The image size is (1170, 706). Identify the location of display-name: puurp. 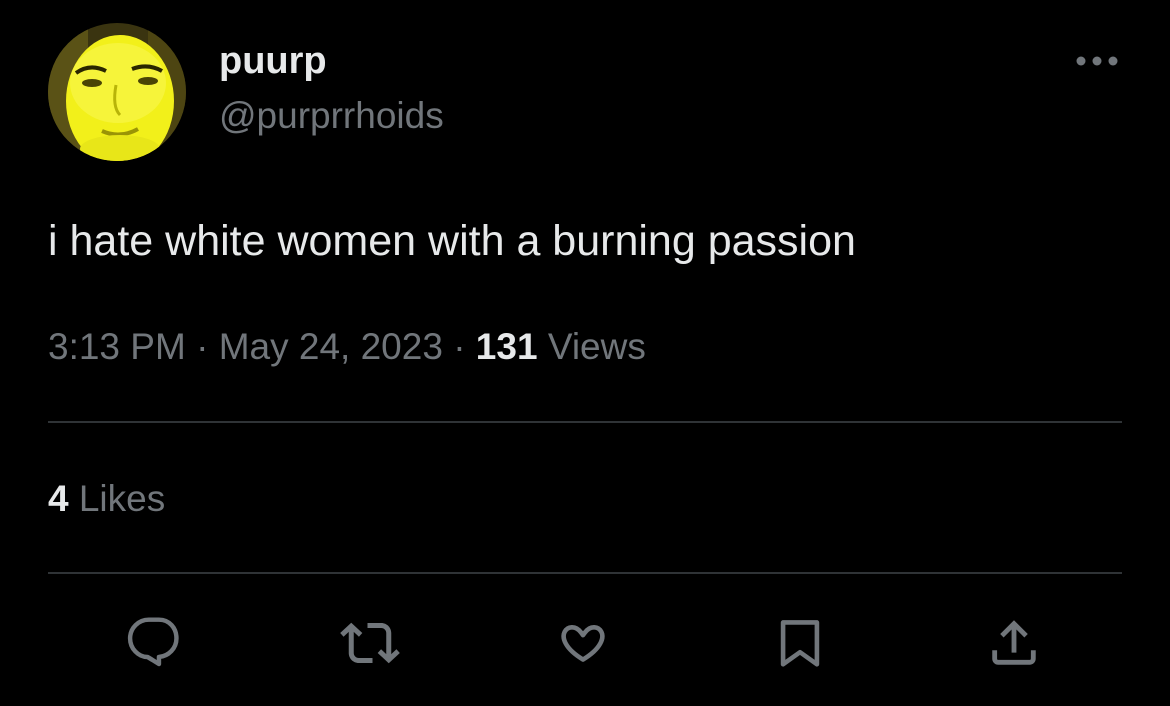
(273, 61).